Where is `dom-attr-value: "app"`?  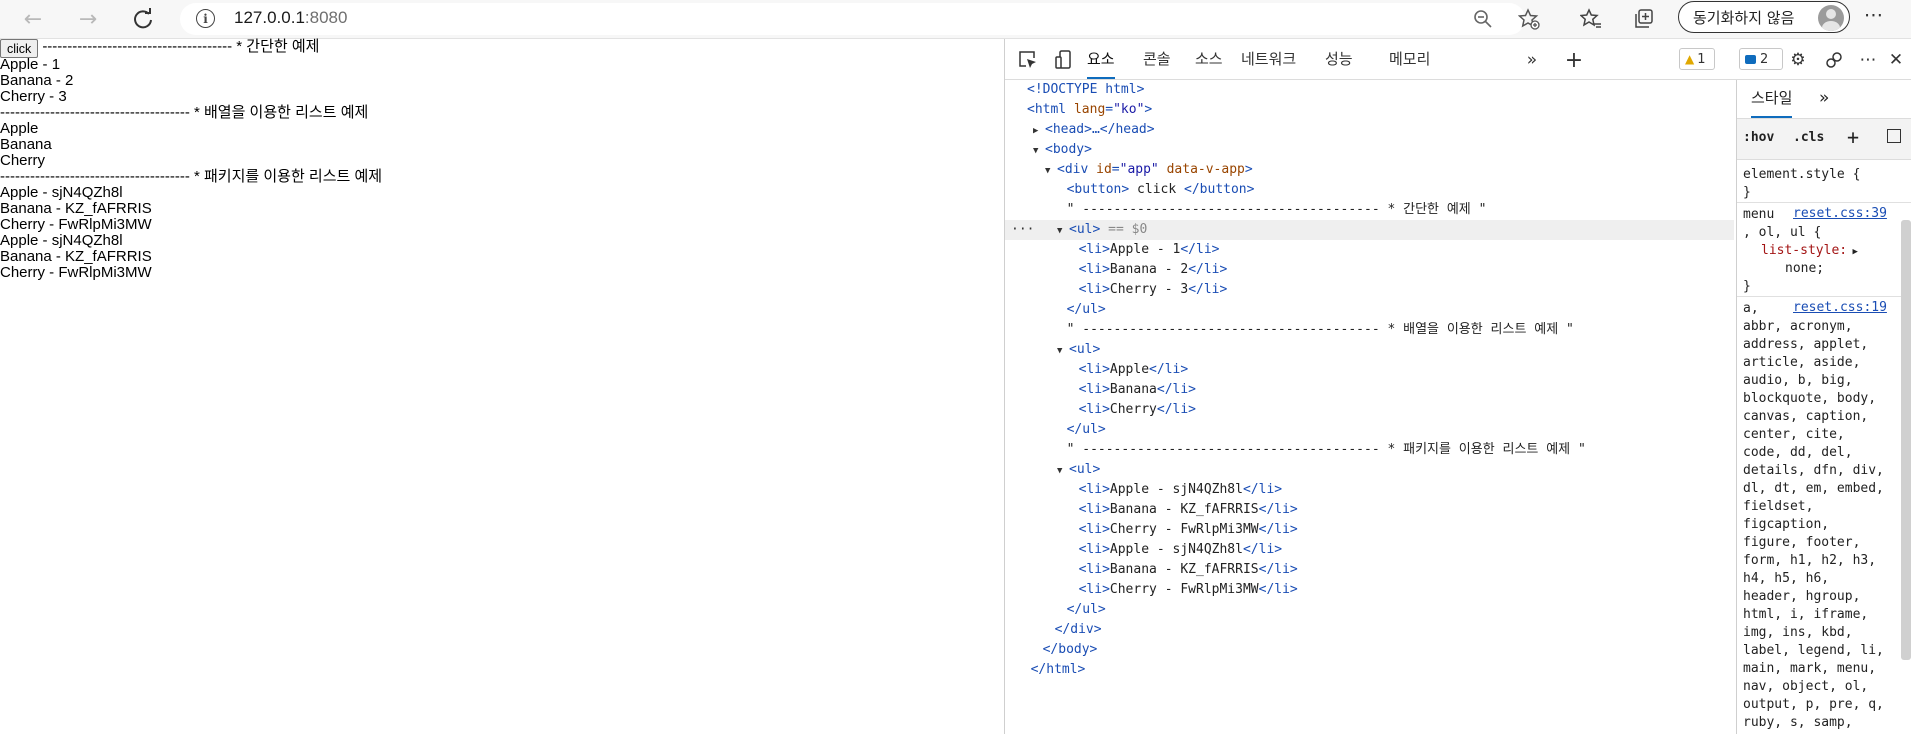 dom-attr-value: "app" is located at coordinates (1139, 169).